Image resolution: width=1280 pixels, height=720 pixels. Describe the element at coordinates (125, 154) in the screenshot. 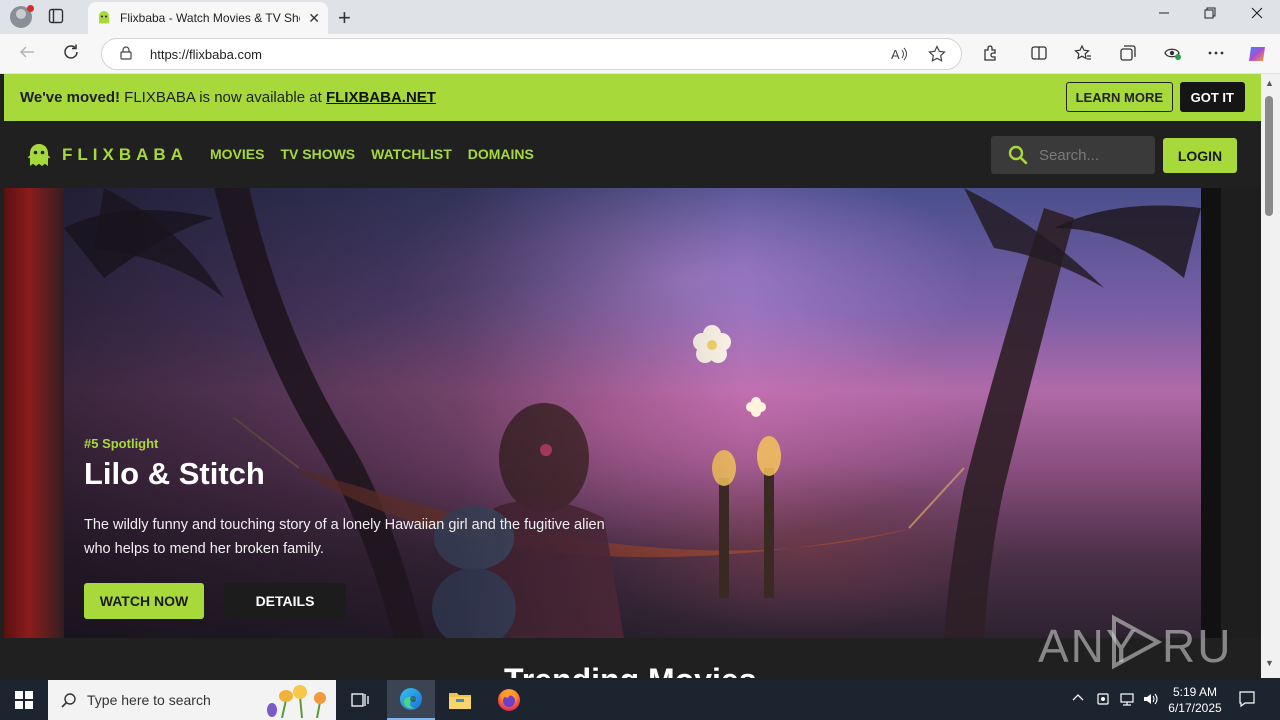

I see `logo-text: FLIXBABA` at that location.